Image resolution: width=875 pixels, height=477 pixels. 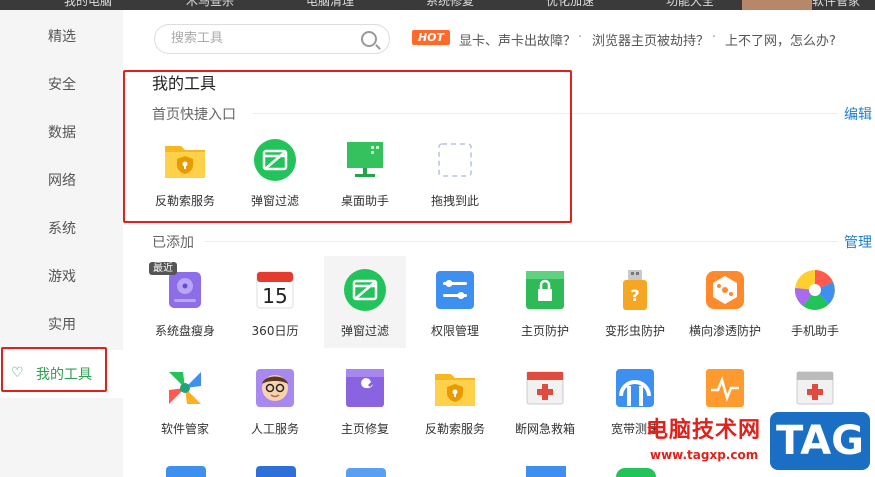 I want to click on tool-homepage-protect: 主页防护, so click(x=545, y=303).